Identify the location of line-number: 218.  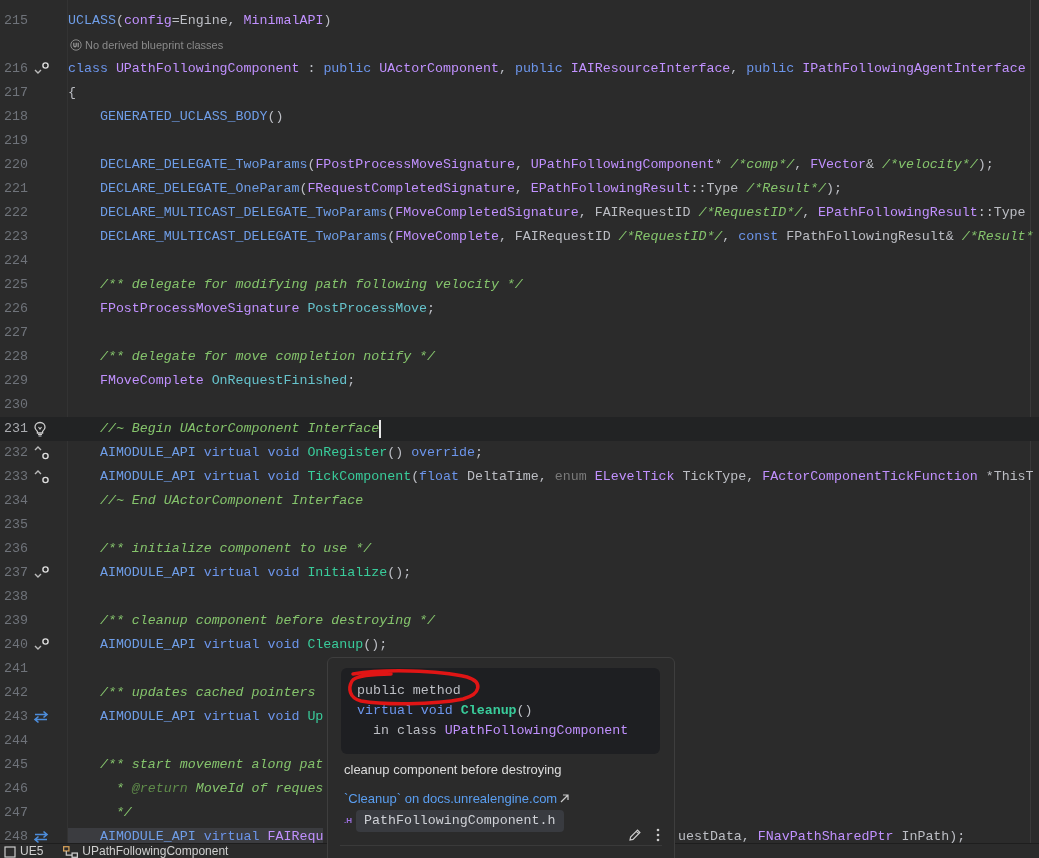
(15, 117).